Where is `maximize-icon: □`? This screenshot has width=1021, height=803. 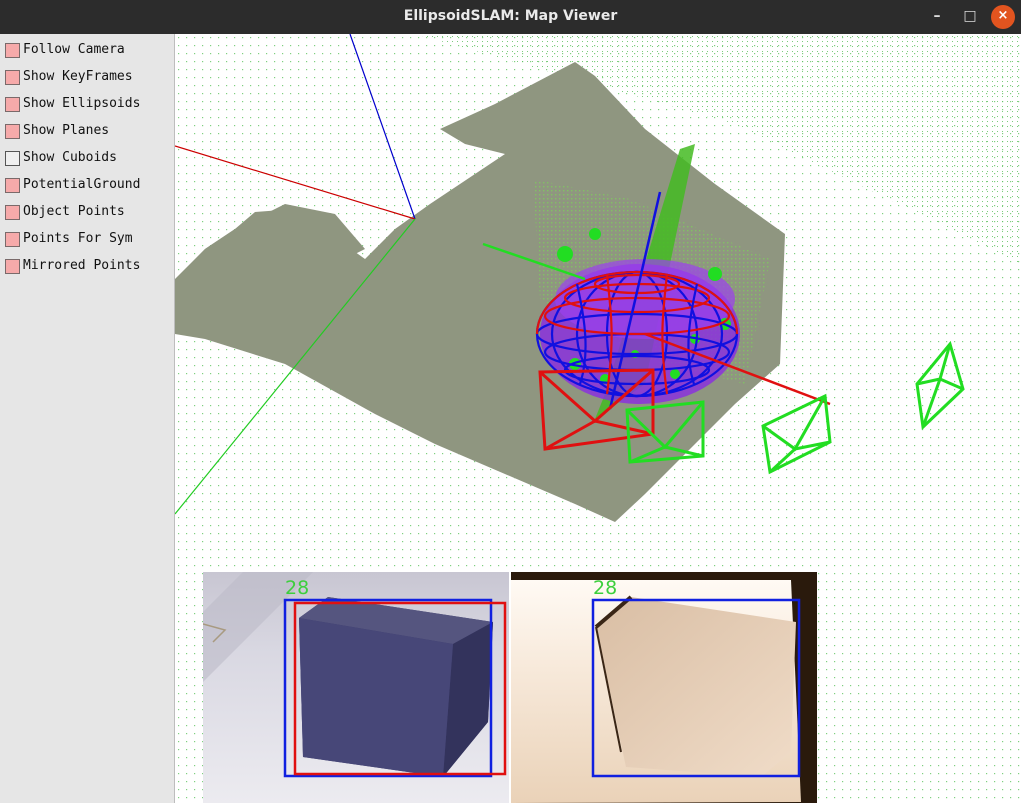
maximize-icon: □ is located at coordinates (970, 17).